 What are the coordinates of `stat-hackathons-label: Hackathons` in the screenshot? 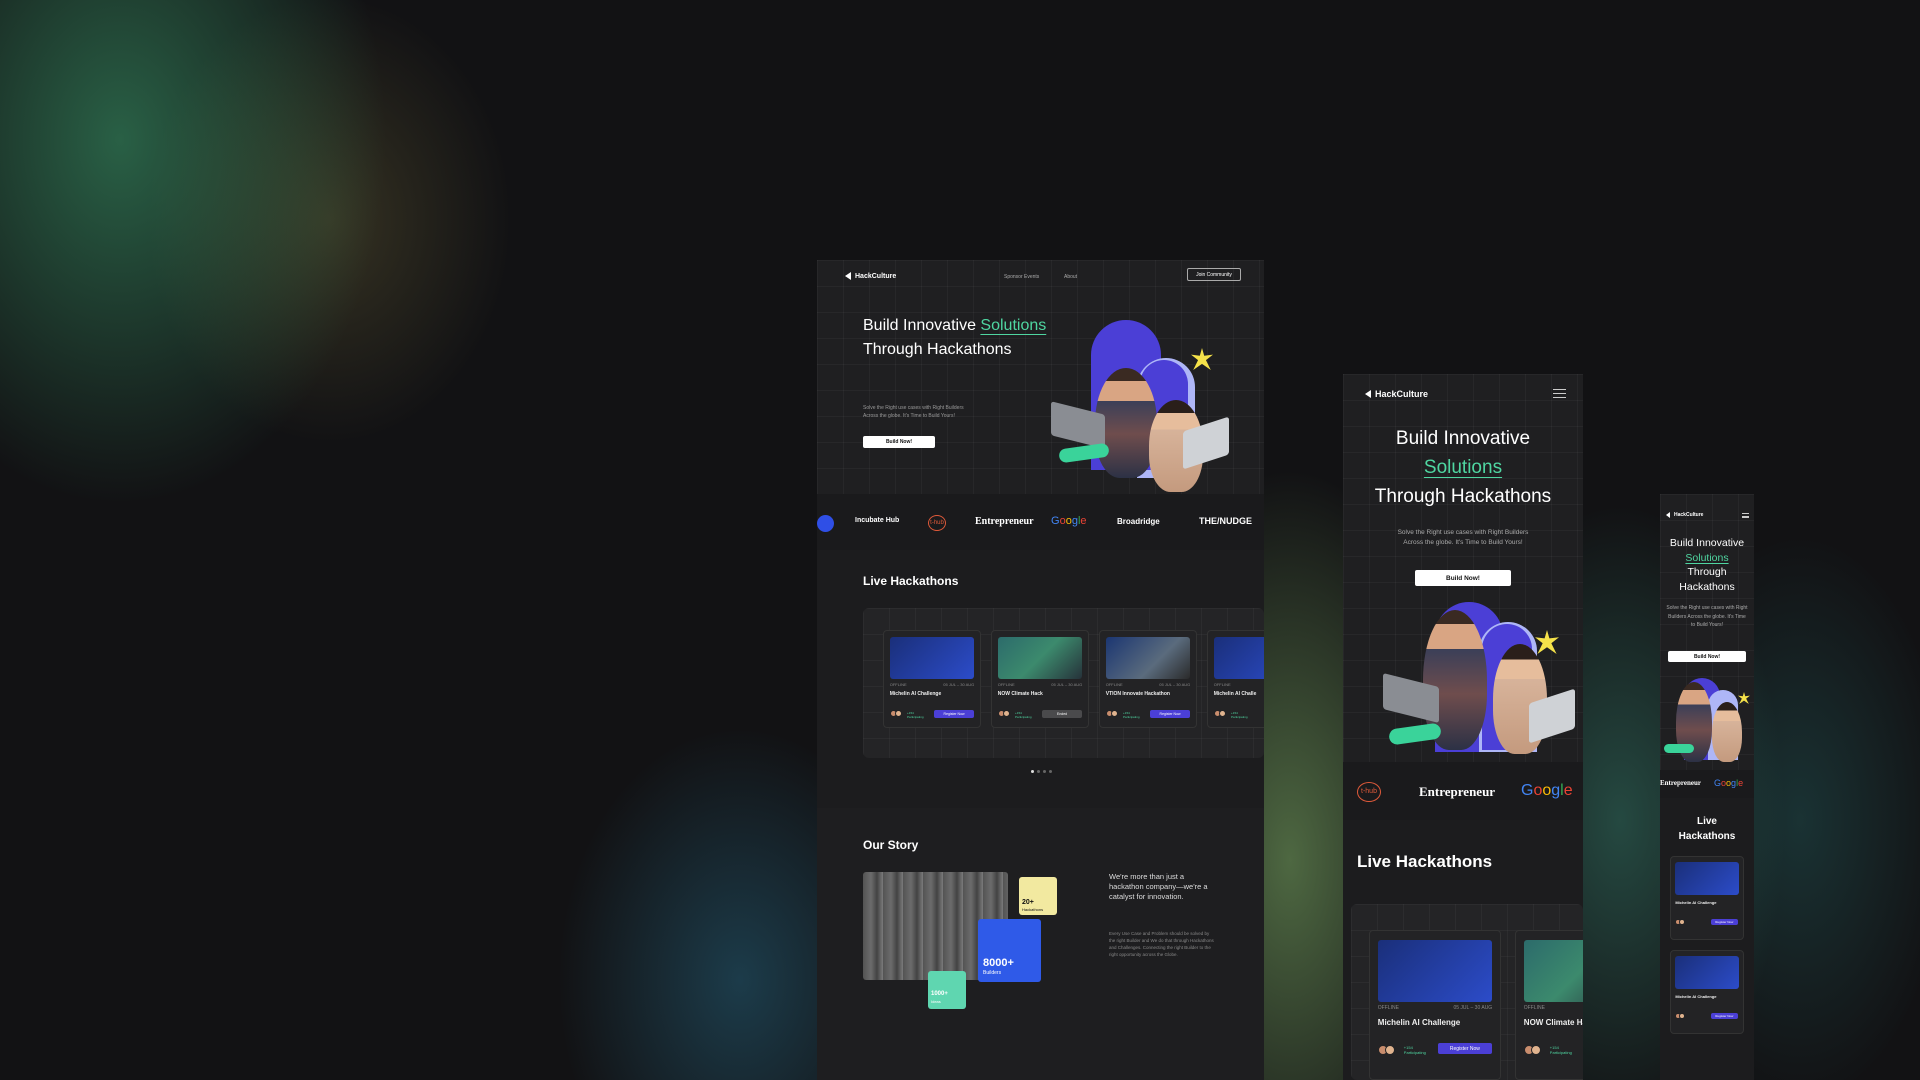 It's located at (1033, 909).